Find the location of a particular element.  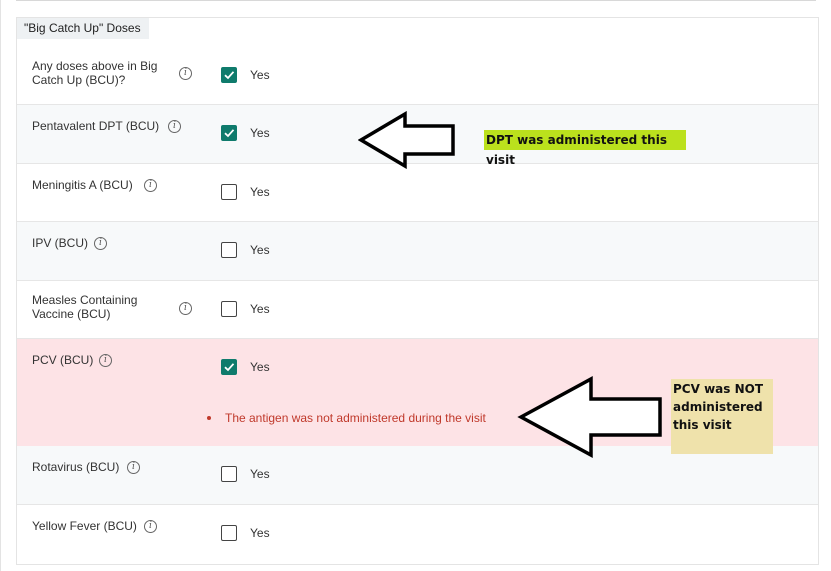

checkbox-pentavalent-dpt is located at coordinates (229, 133).